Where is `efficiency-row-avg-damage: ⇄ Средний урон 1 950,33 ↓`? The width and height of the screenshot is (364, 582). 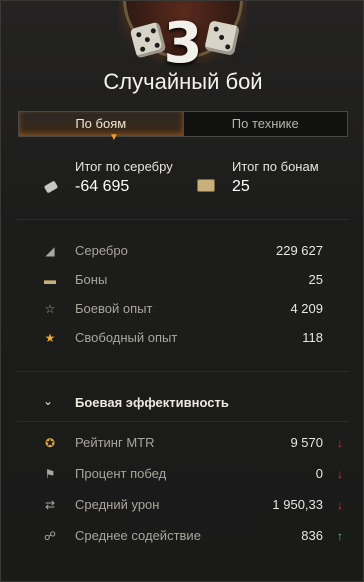
efficiency-row-avg-damage: ⇄ Средний урон 1 950,33 ↓ is located at coordinates (182, 505).